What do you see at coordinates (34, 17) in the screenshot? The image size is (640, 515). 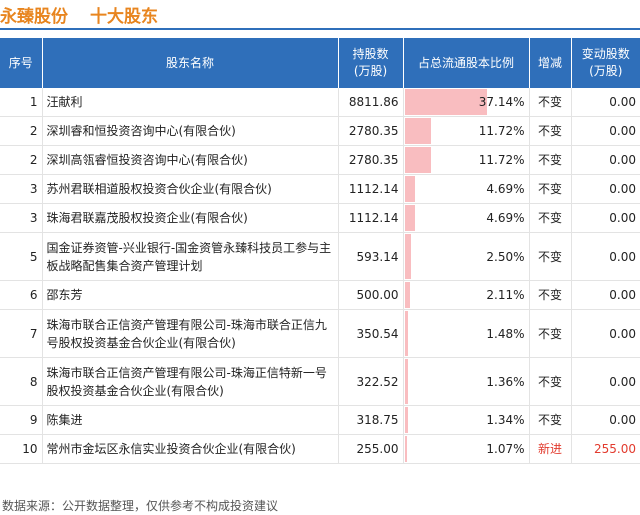 I see `company-name: 永臻股份` at bounding box center [34, 17].